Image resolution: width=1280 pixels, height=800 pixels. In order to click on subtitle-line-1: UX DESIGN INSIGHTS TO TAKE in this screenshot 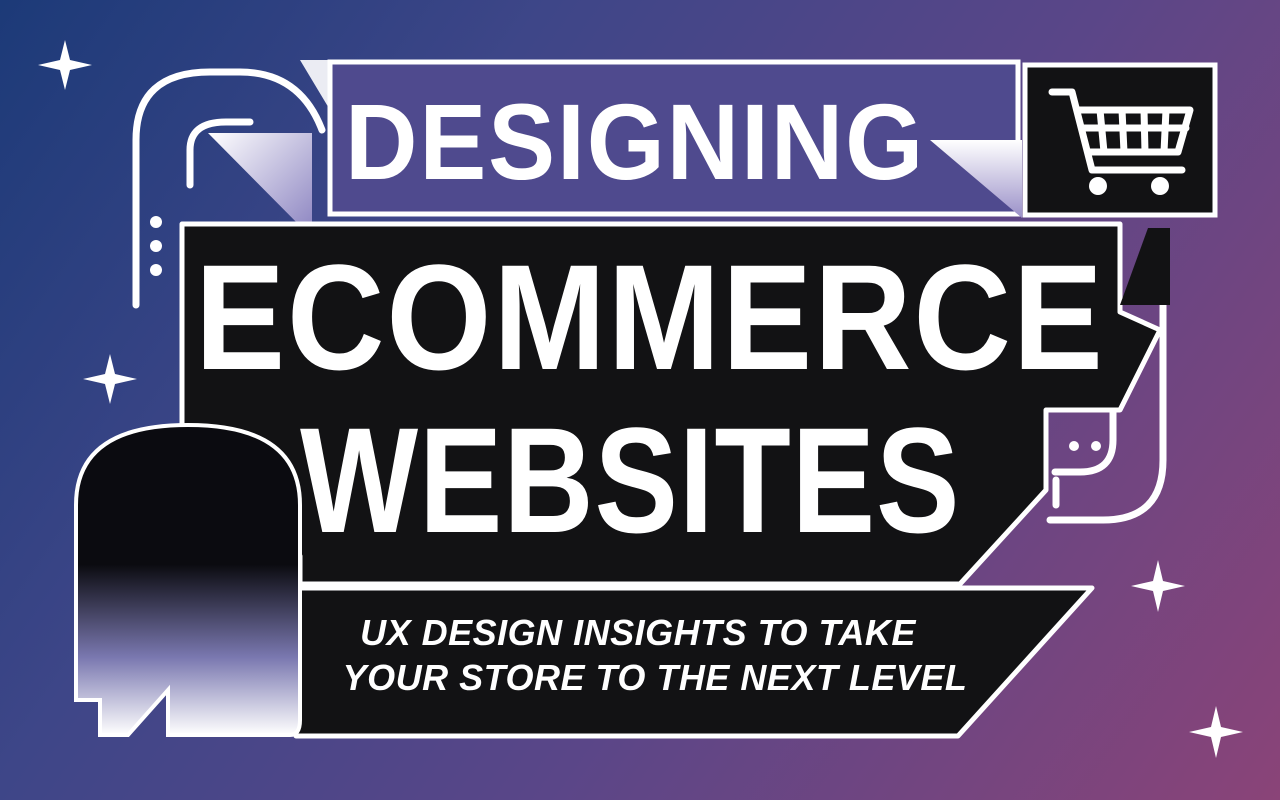, I will do `click(638, 632)`.